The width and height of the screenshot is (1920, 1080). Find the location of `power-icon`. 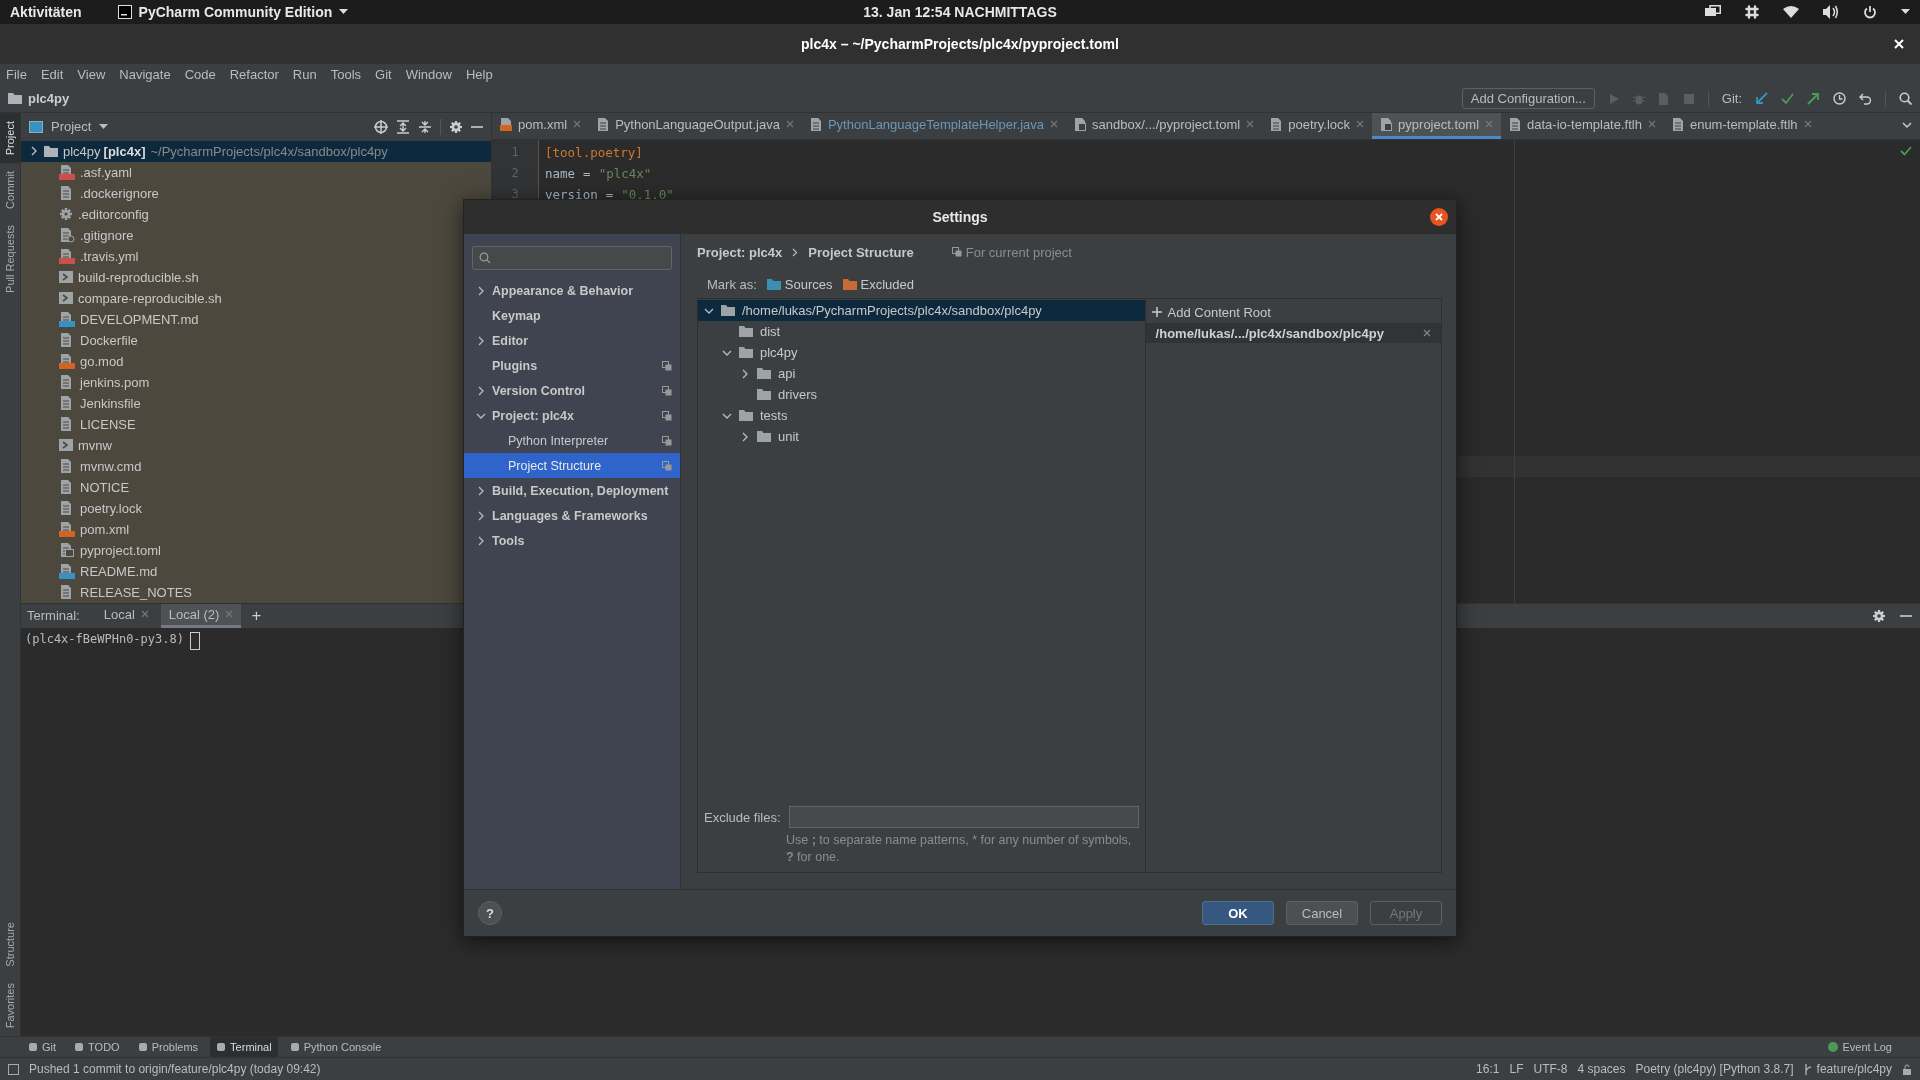

power-icon is located at coordinates (1870, 11).